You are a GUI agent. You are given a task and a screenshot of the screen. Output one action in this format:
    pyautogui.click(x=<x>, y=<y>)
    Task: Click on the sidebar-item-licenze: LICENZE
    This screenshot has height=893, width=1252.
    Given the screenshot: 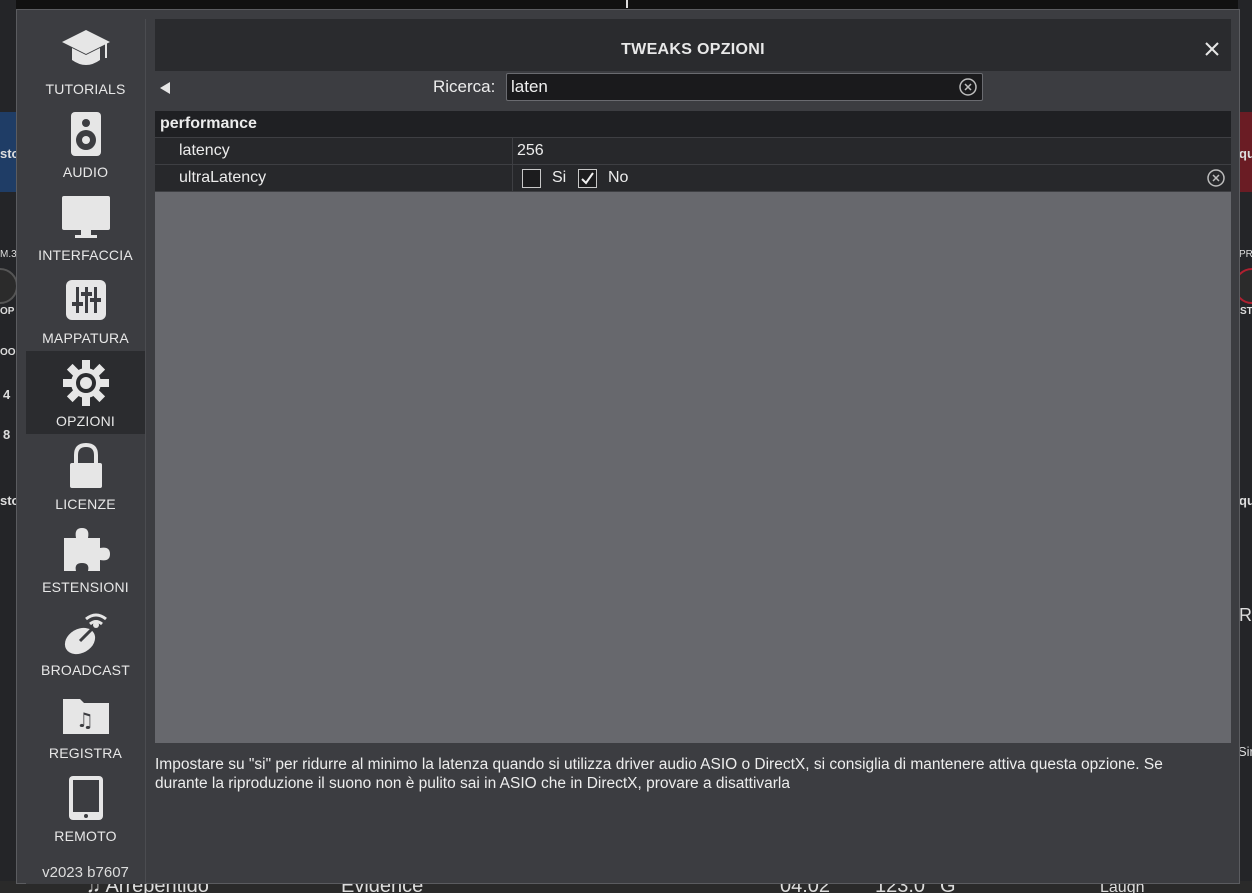 What is the action you would take?
    pyautogui.click(x=85, y=475)
    